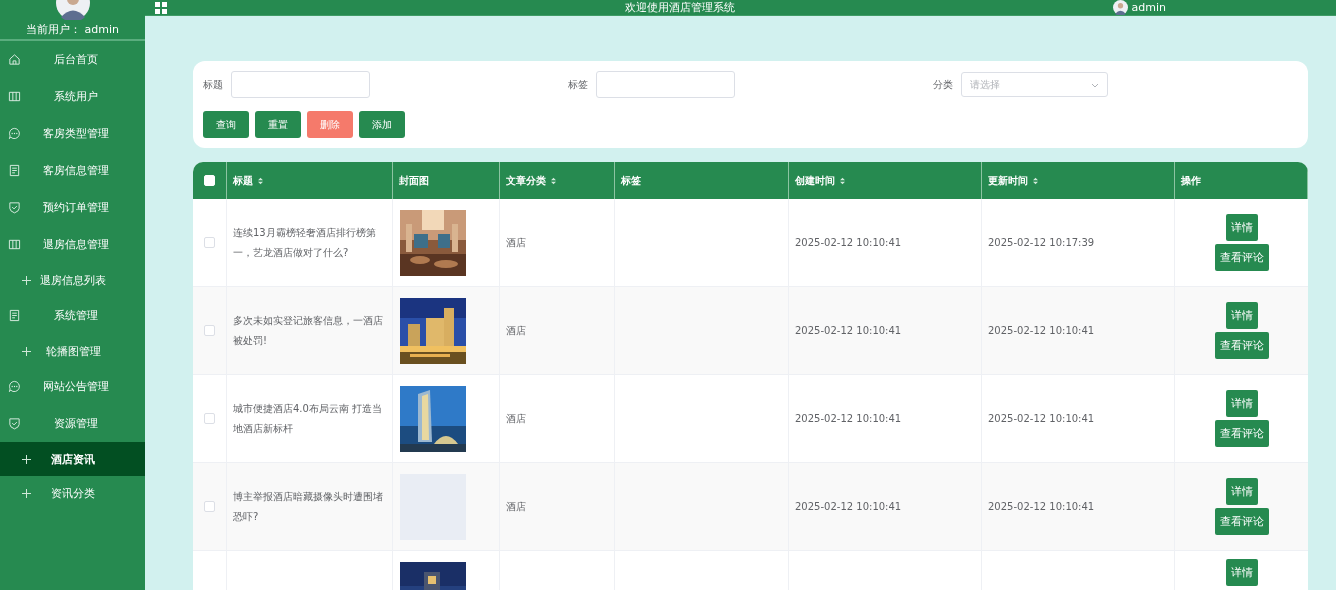 The width and height of the screenshot is (1336, 590). Describe the element at coordinates (310, 180) in the screenshot. I see `column-header: 标题` at that location.